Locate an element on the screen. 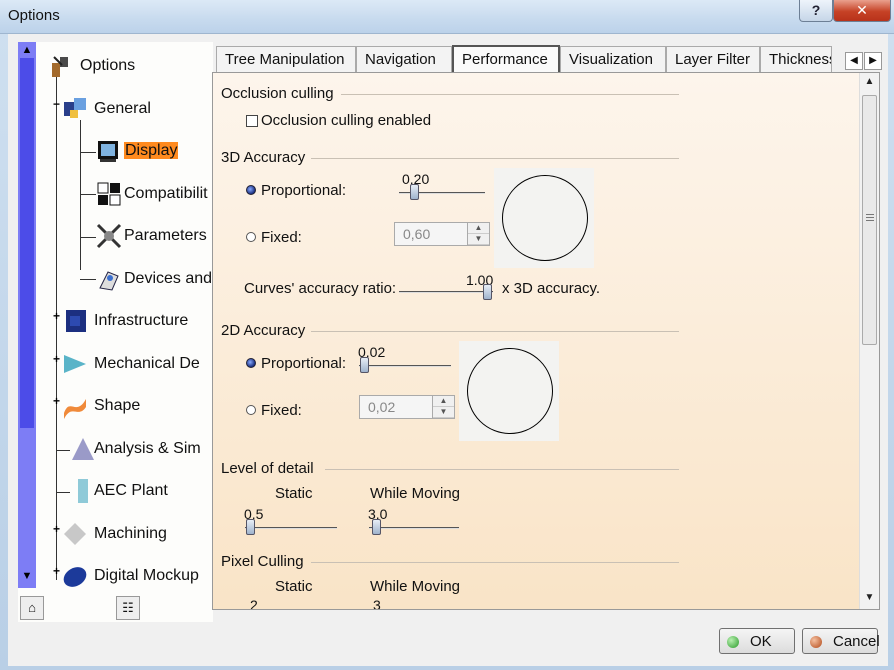 The width and height of the screenshot is (894, 670). tree-options-button: ☷ is located at coordinates (128, 608).